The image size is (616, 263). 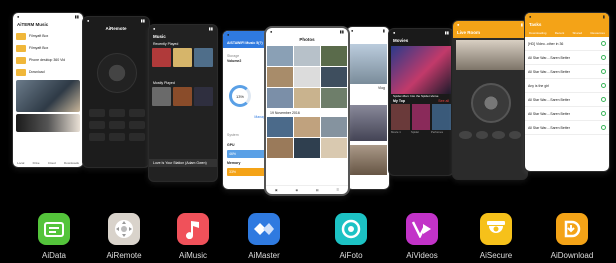 I want to click on nav-tab: ◉, so click(x=296, y=190).